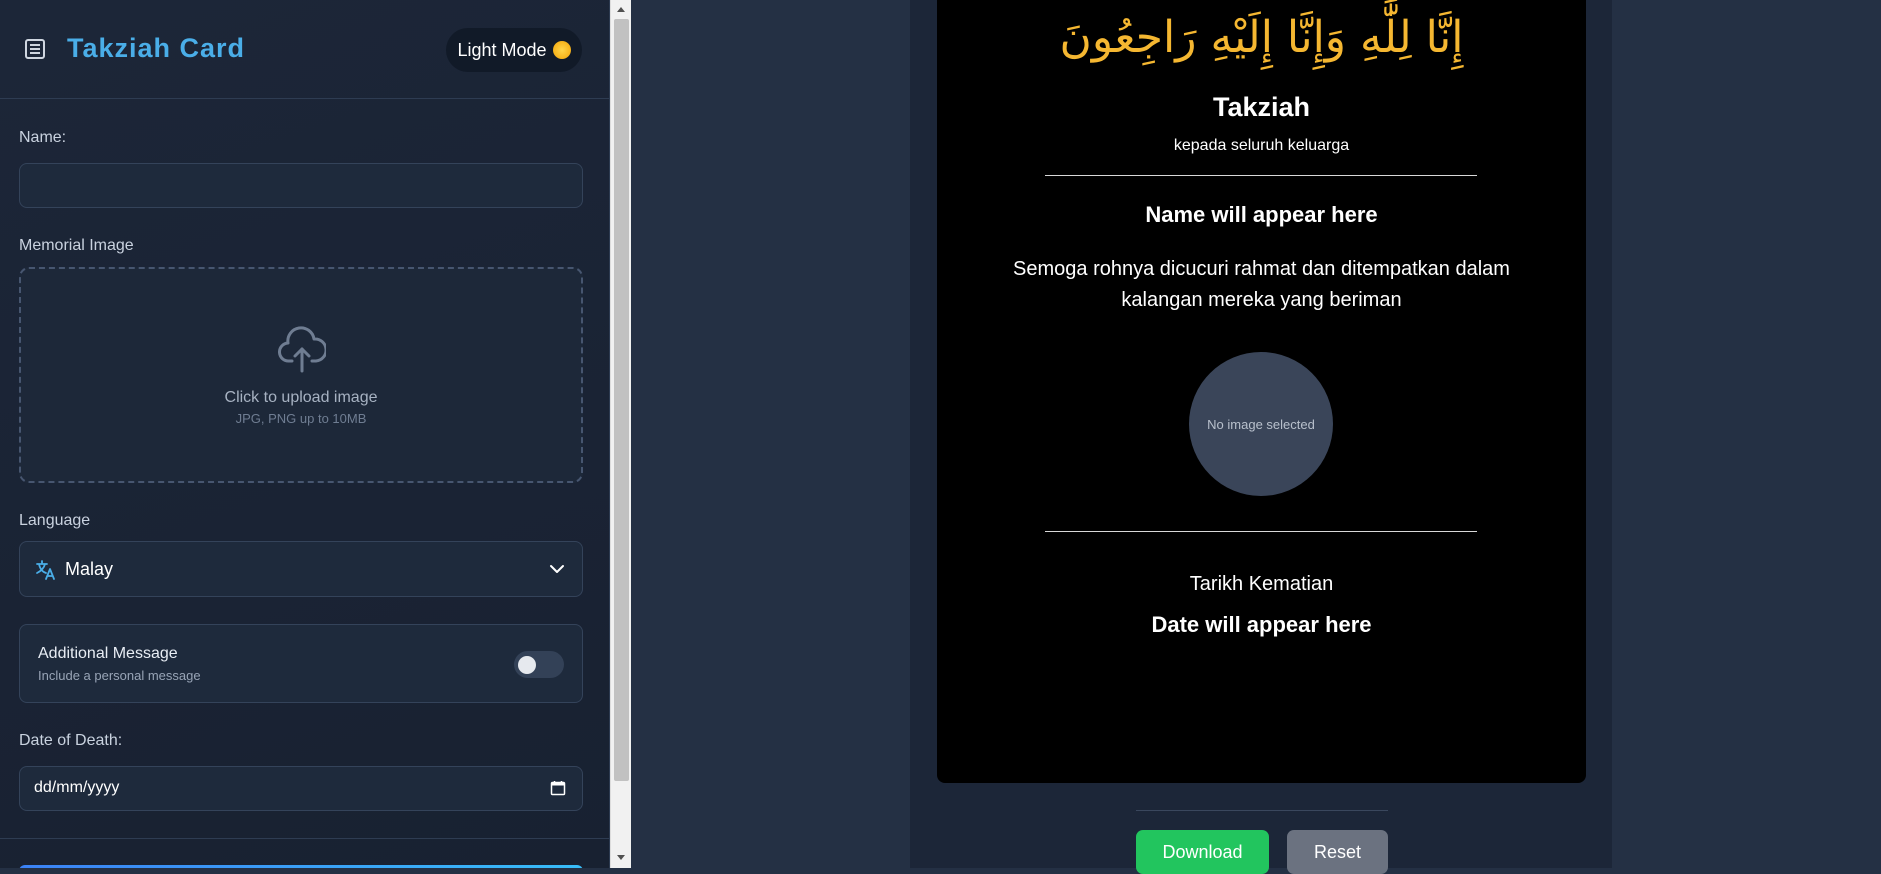 Image resolution: width=1881 pixels, height=874 pixels. I want to click on card-divider-bottom, so click(1261, 531).